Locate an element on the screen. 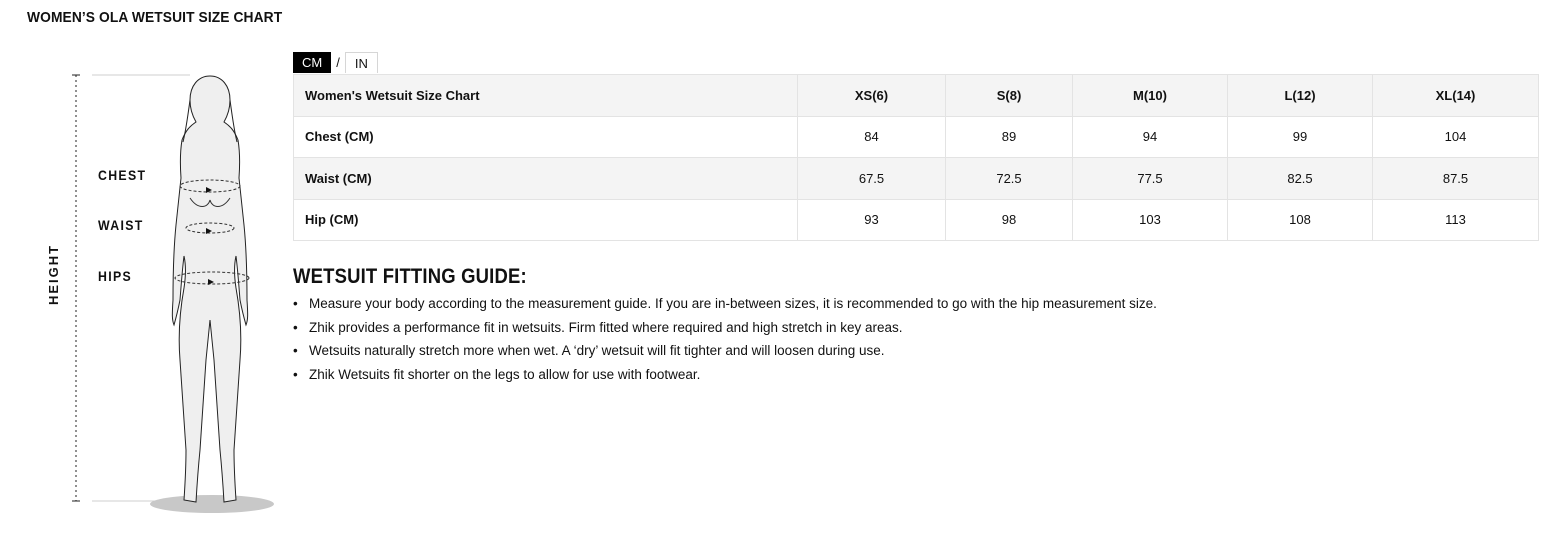  table-row: Hip (CM) 93 98 103 108 113 is located at coordinates (916, 219).